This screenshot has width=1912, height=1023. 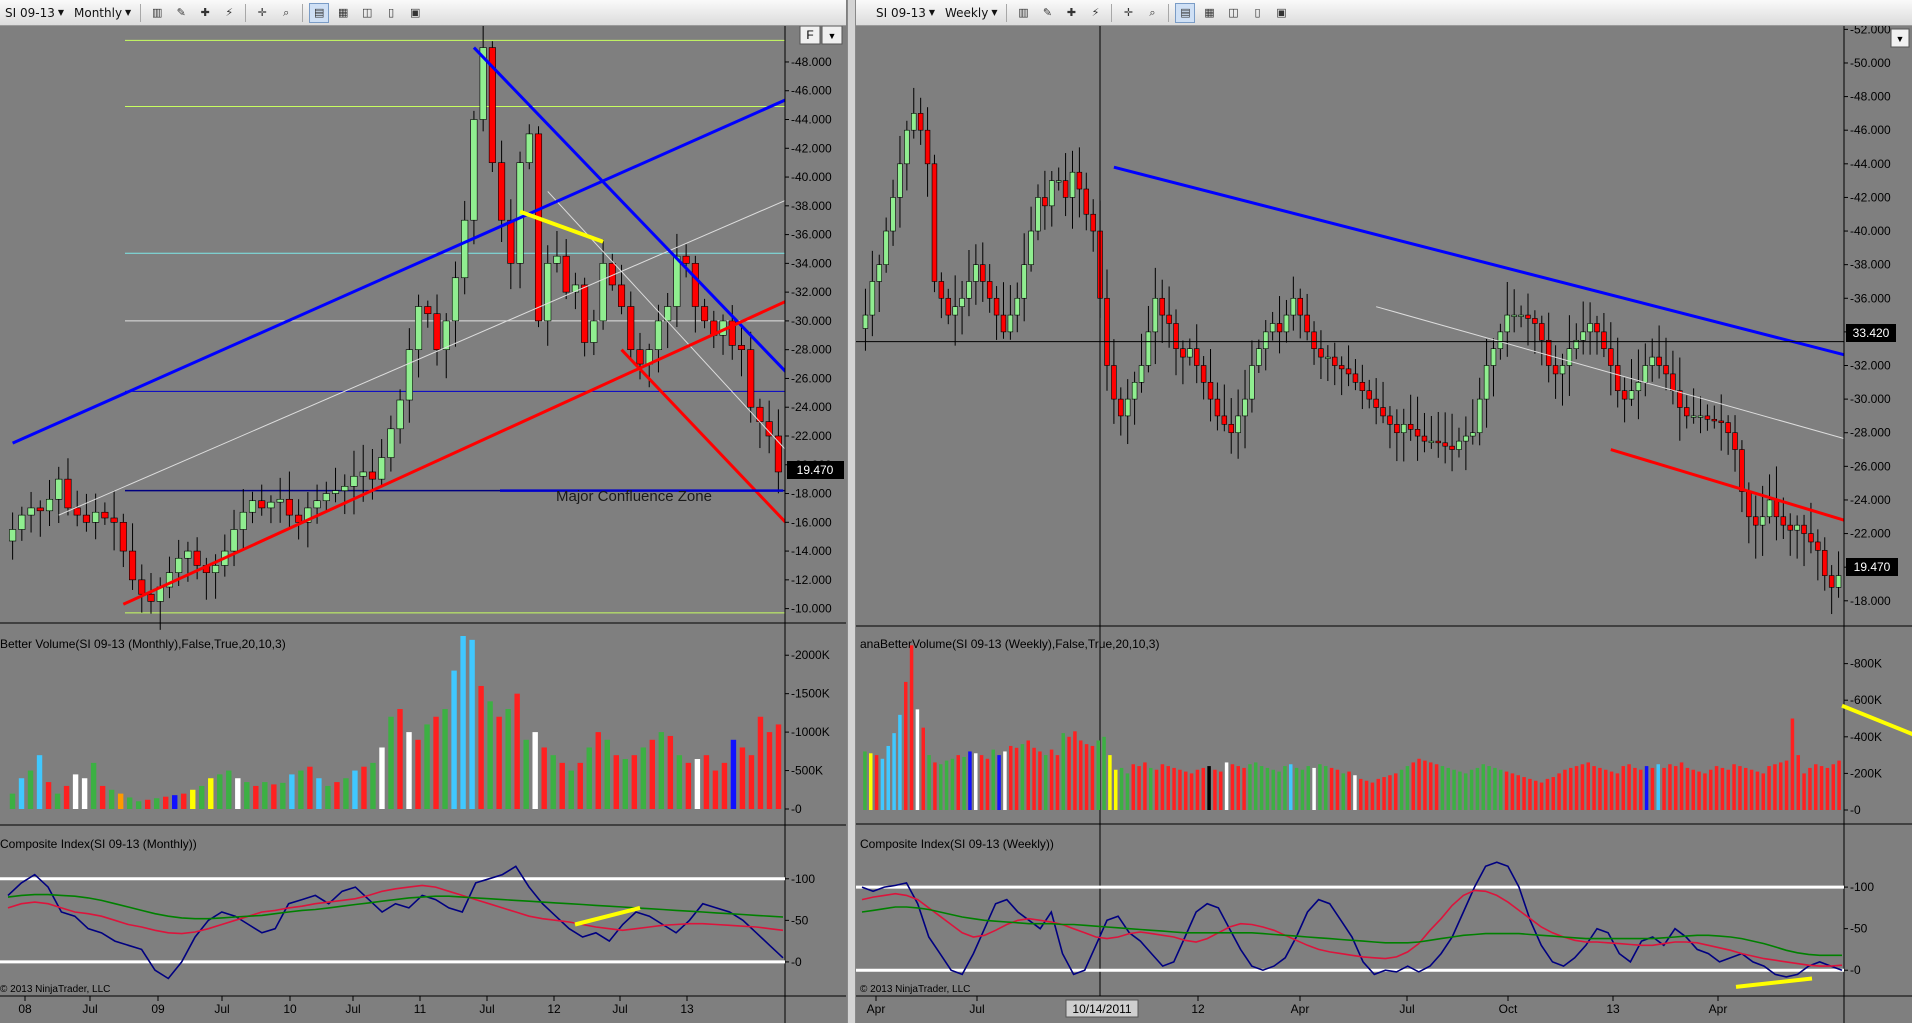 I want to click on time-tick-label: 10, so click(x=290, y=1009).